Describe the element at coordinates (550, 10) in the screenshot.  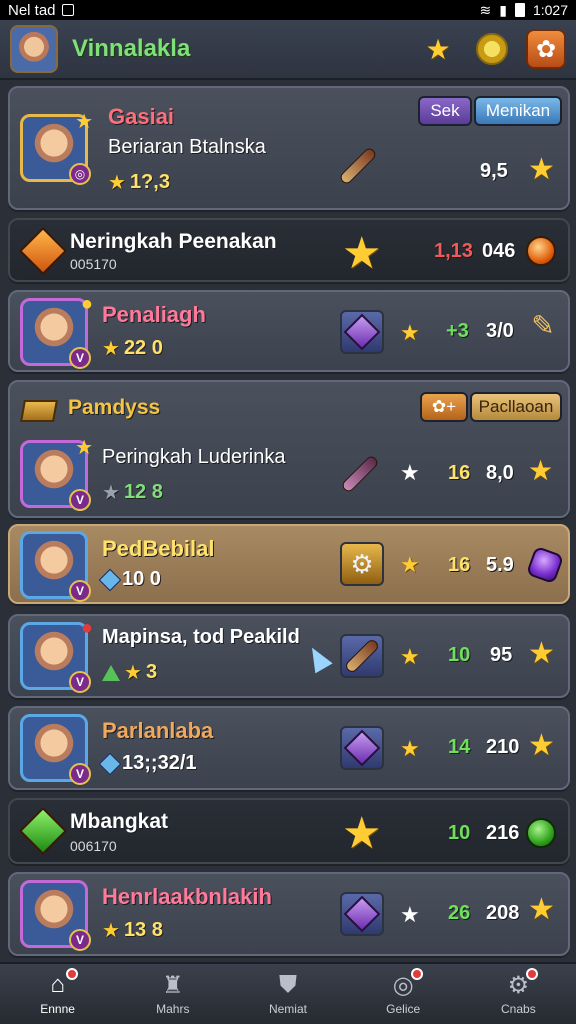
I see `clock-label: 1:027` at that location.